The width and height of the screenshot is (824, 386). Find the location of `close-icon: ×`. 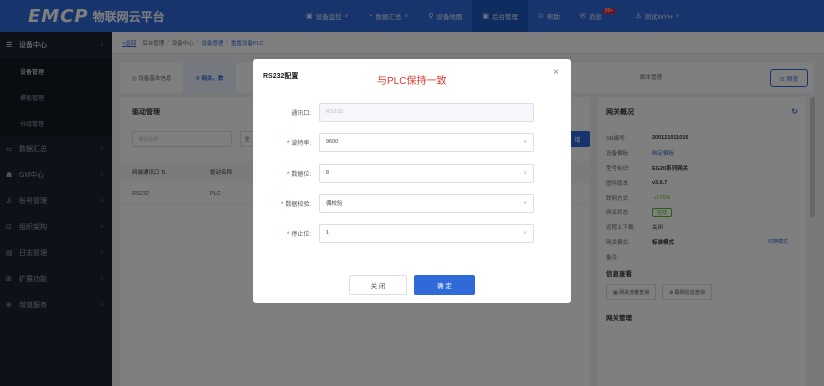

close-icon: × is located at coordinates (556, 72).